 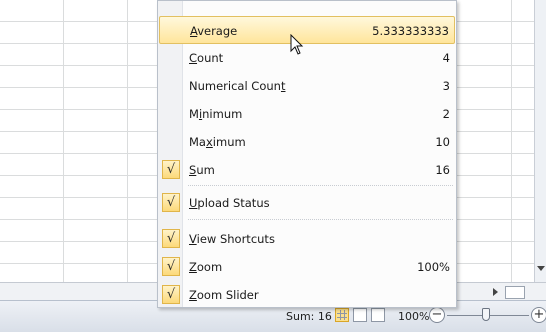 I want to click on menu-item-label: Numerical Count, so click(x=237, y=86).